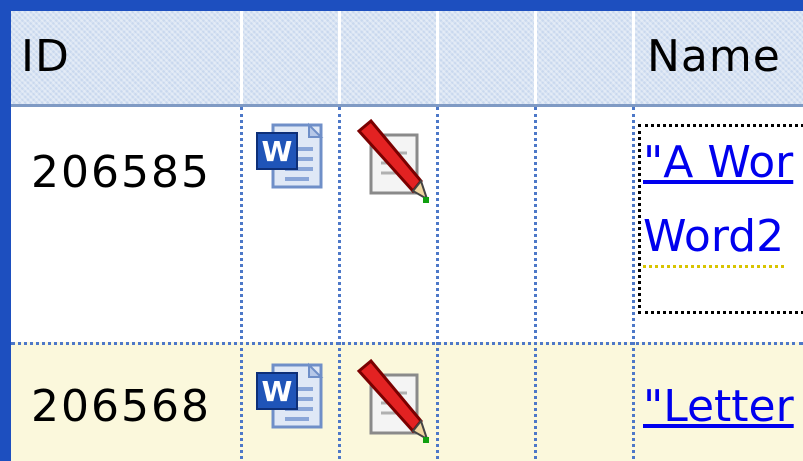  I want to click on row-id: 206568, so click(121, 406).